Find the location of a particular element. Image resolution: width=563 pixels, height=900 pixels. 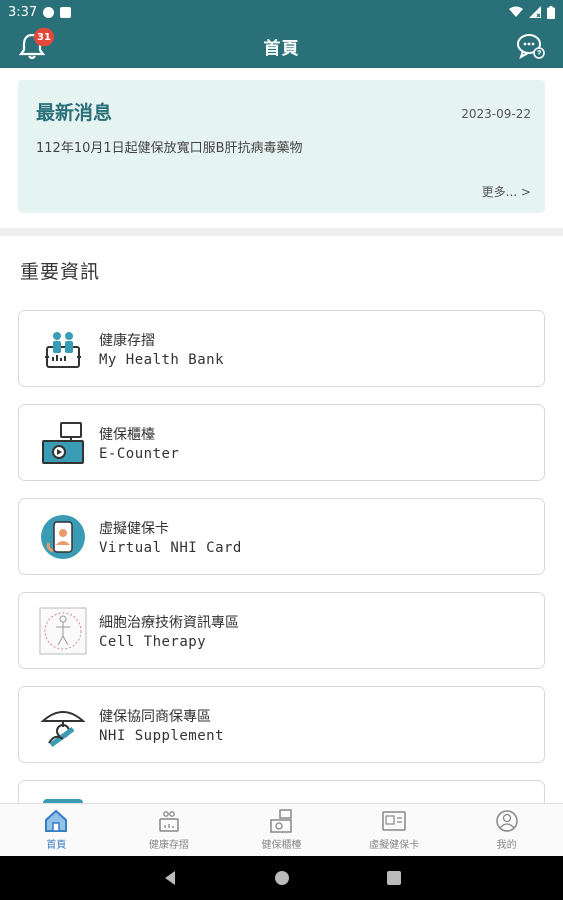

news-heading: 最新消息 is located at coordinates (74, 113).